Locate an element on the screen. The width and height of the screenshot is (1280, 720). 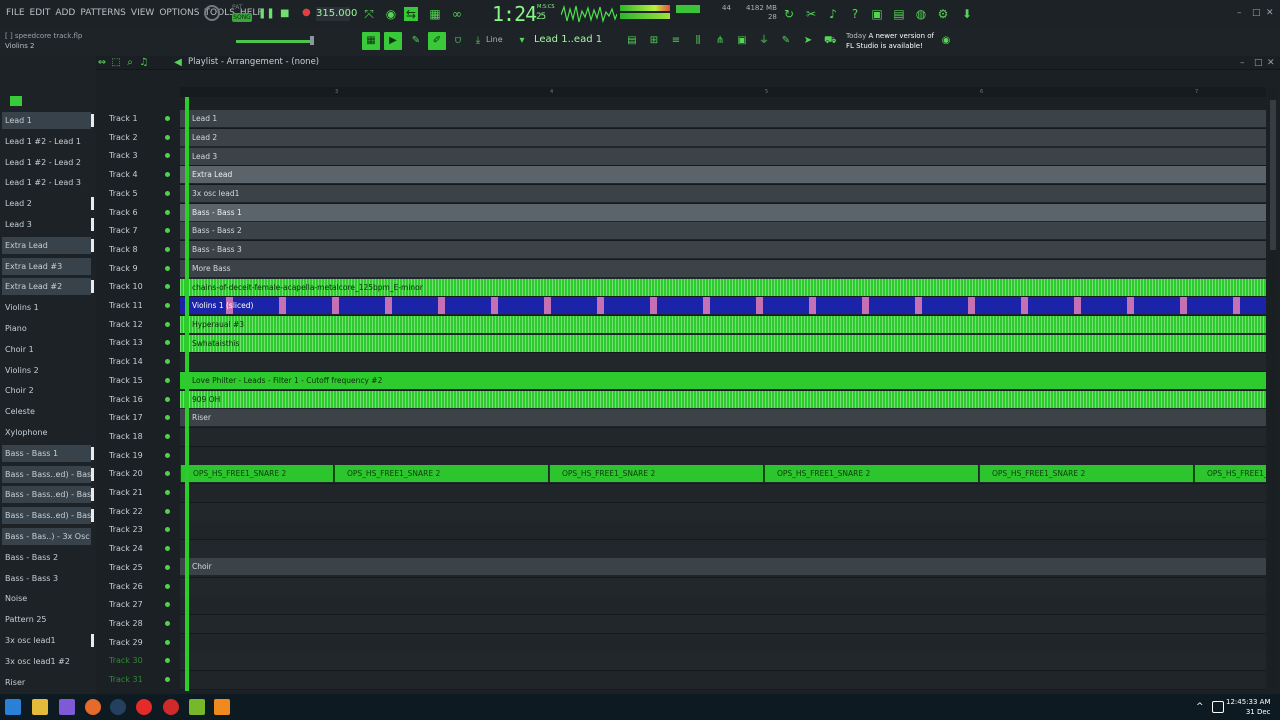
help-icon: ? is located at coordinates (855, 14).